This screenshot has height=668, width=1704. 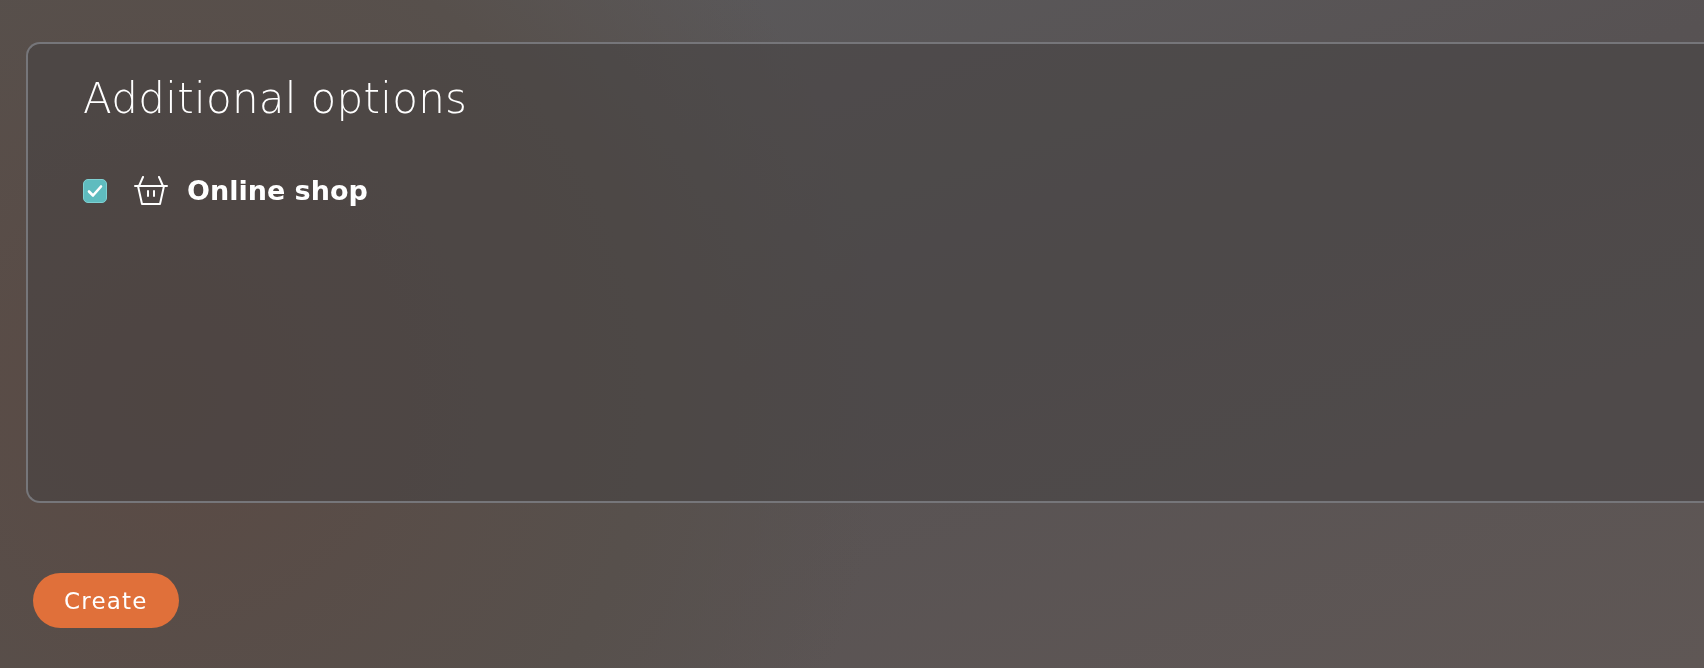 What do you see at coordinates (151, 190) in the screenshot?
I see `basket-icon` at bounding box center [151, 190].